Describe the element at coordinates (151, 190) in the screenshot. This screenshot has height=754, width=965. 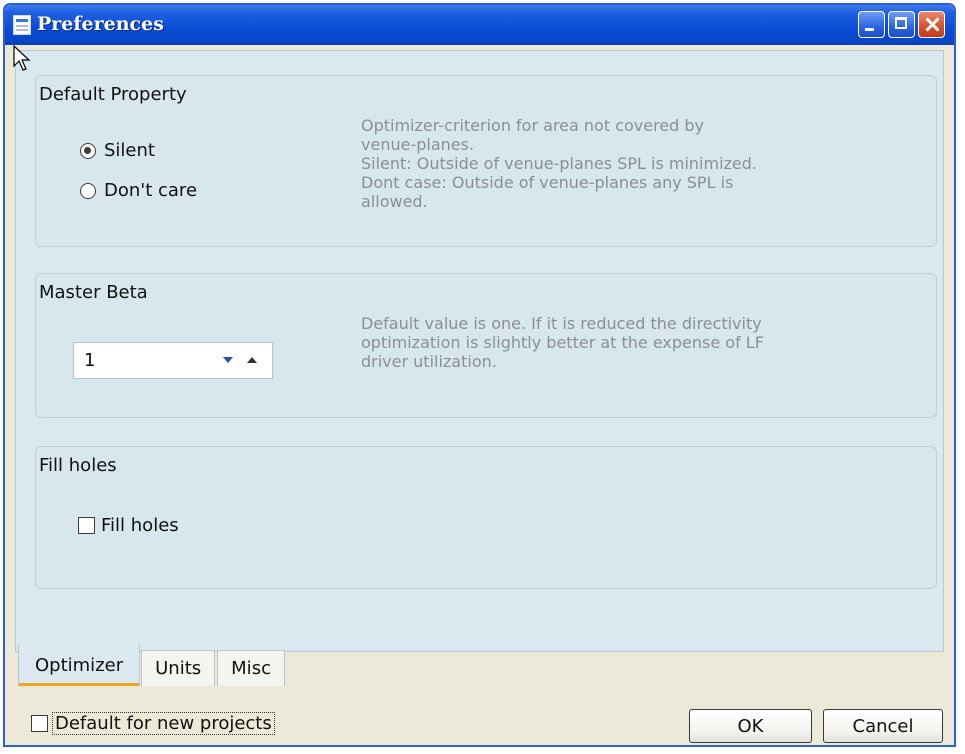
I see `radio-label-dont-care: Don't care` at that location.